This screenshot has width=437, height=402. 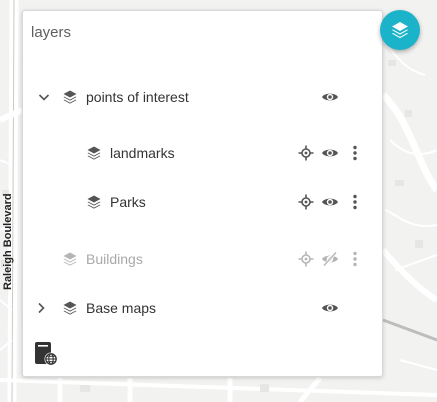 I want to click on layer-label: Buildings, so click(x=114, y=259).